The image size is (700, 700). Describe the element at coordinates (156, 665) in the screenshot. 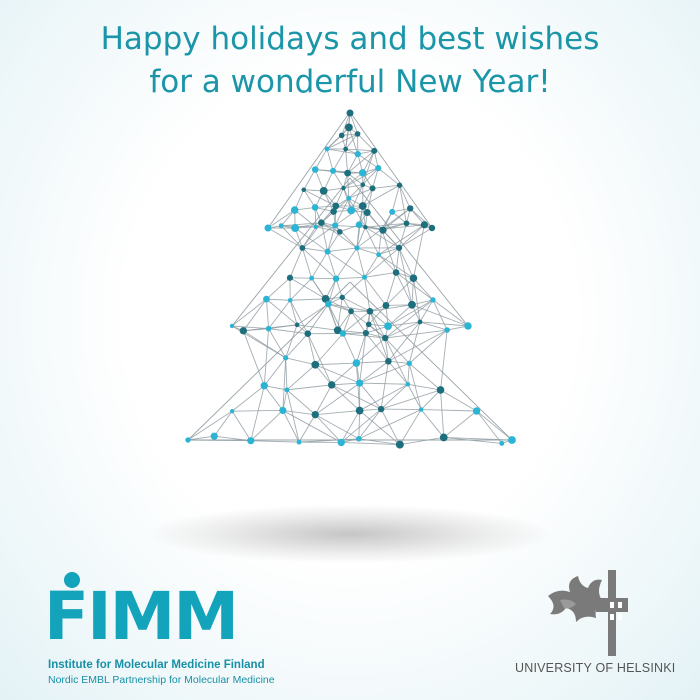

I see `fimm-institute-name: Institute for Molecular Medicine Finland` at that location.